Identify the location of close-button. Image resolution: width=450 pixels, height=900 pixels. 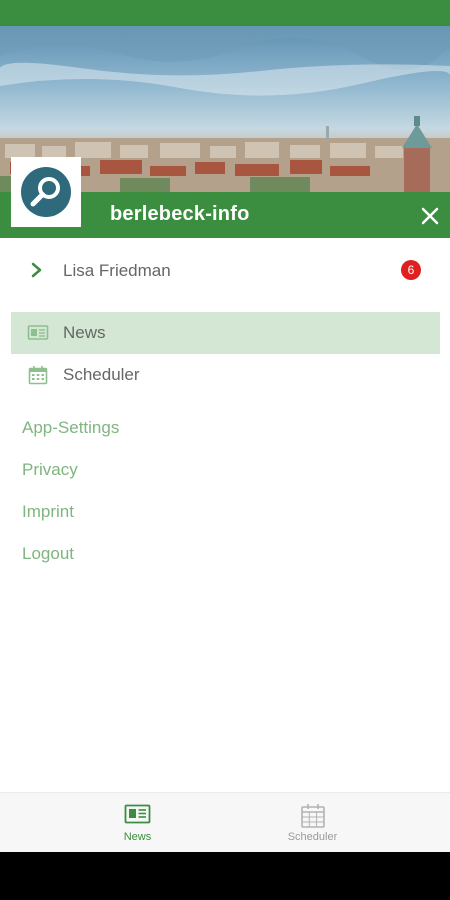
(430, 216).